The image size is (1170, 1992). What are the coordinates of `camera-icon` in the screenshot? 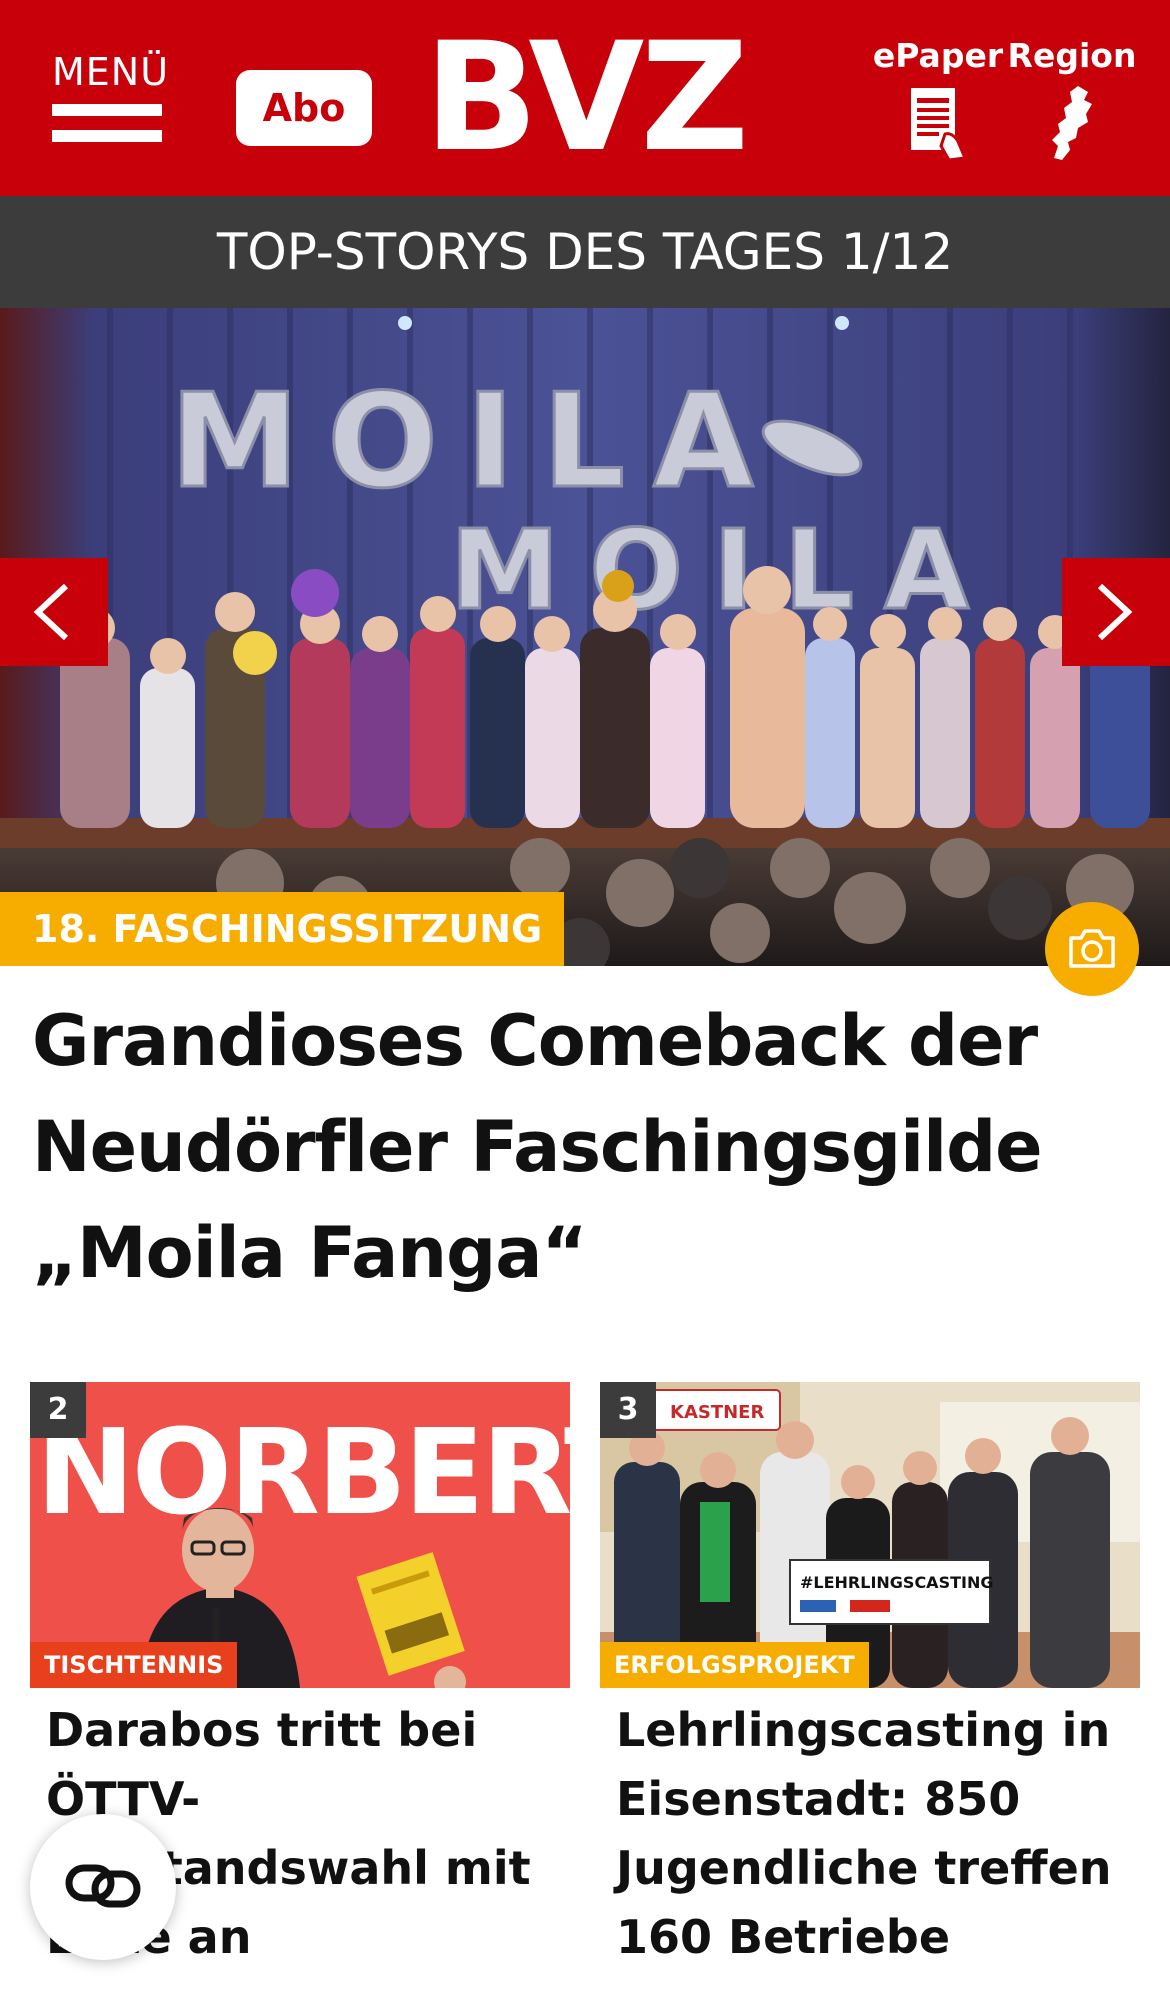 It's located at (1092, 948).